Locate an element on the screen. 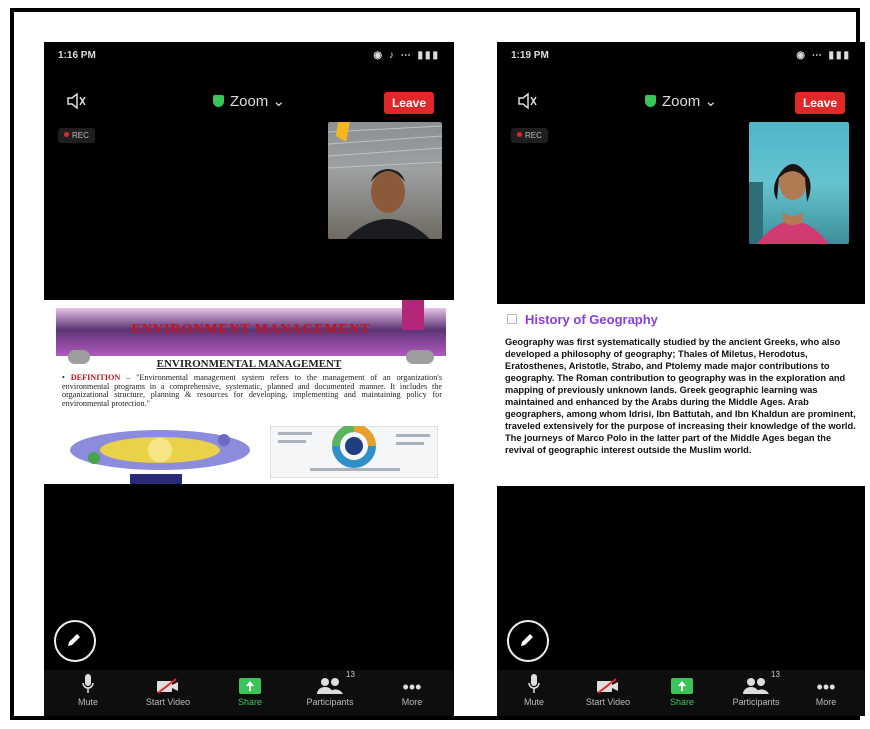 Image resolution: width=870 pixels, height=729 pixels. slide-banner-title: ENVIRONMENT MANAGEMENT is located at coordinates (251, 329).